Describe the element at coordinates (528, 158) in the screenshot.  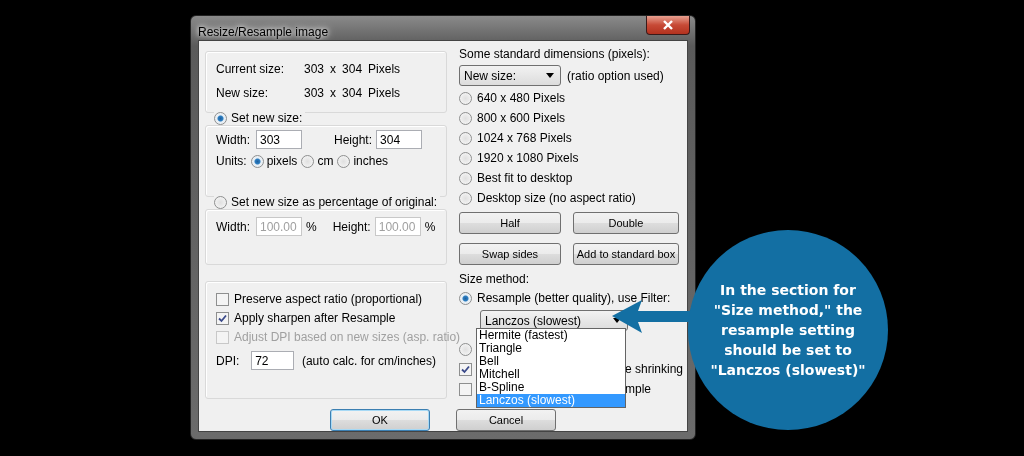
I see `size-option: 1920 x 1080 Pixels` at that location.